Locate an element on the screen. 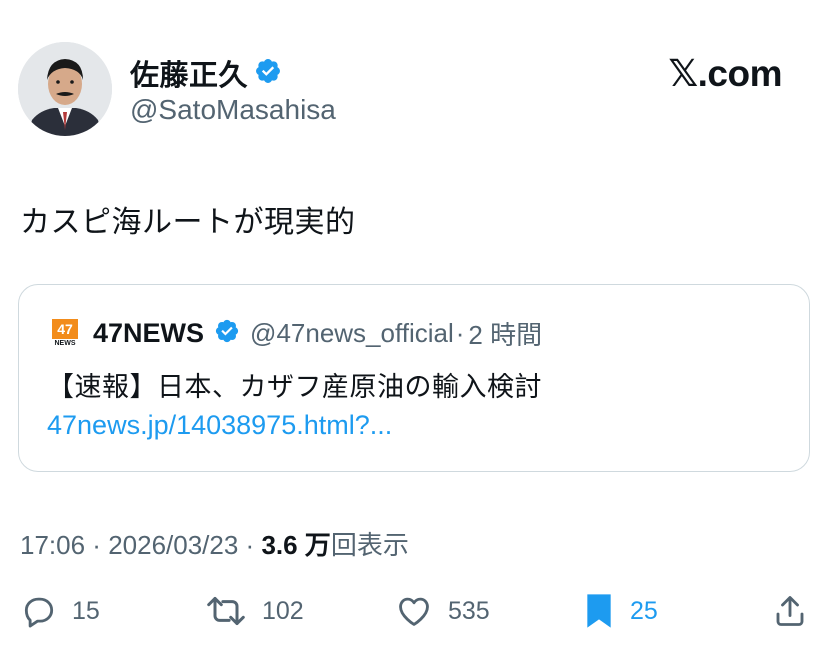 The image size is (828, 662). tweet-date: 2026/03/23 is located at coordinates (173, 545).